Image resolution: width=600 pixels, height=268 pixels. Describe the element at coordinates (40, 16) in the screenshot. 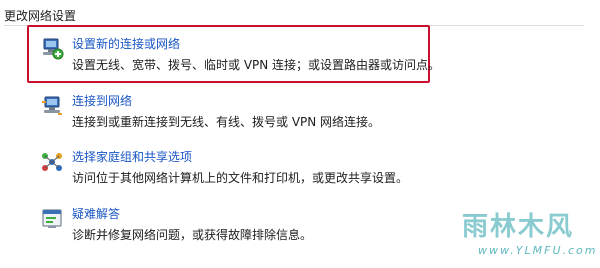

I see `section-title: 更改网络设置` at that location.